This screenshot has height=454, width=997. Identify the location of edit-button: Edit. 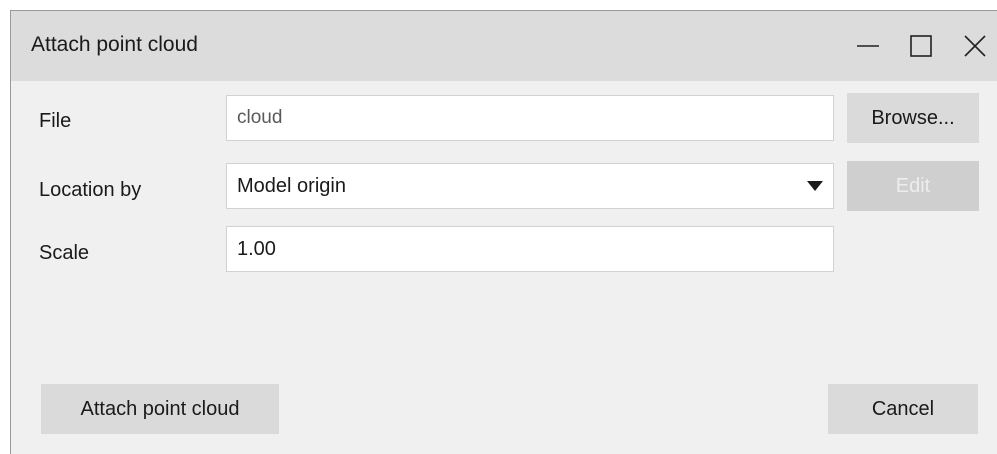
(913, 186).